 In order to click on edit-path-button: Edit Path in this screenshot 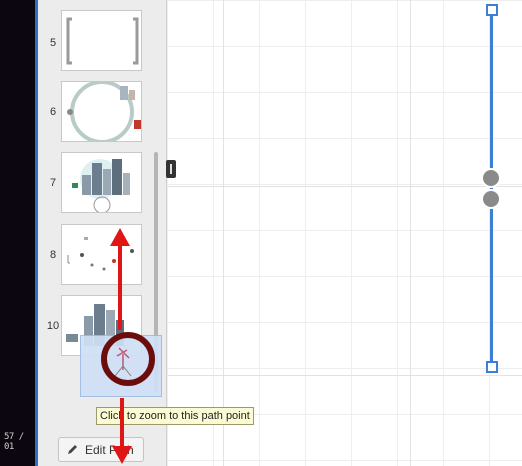, I will do `click(101, 449)`.